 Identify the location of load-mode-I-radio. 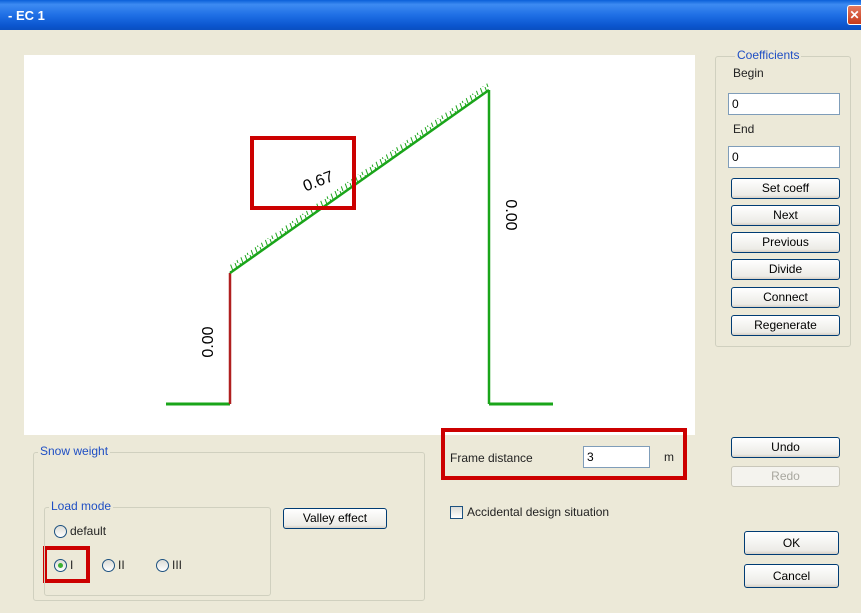
(60, 565).